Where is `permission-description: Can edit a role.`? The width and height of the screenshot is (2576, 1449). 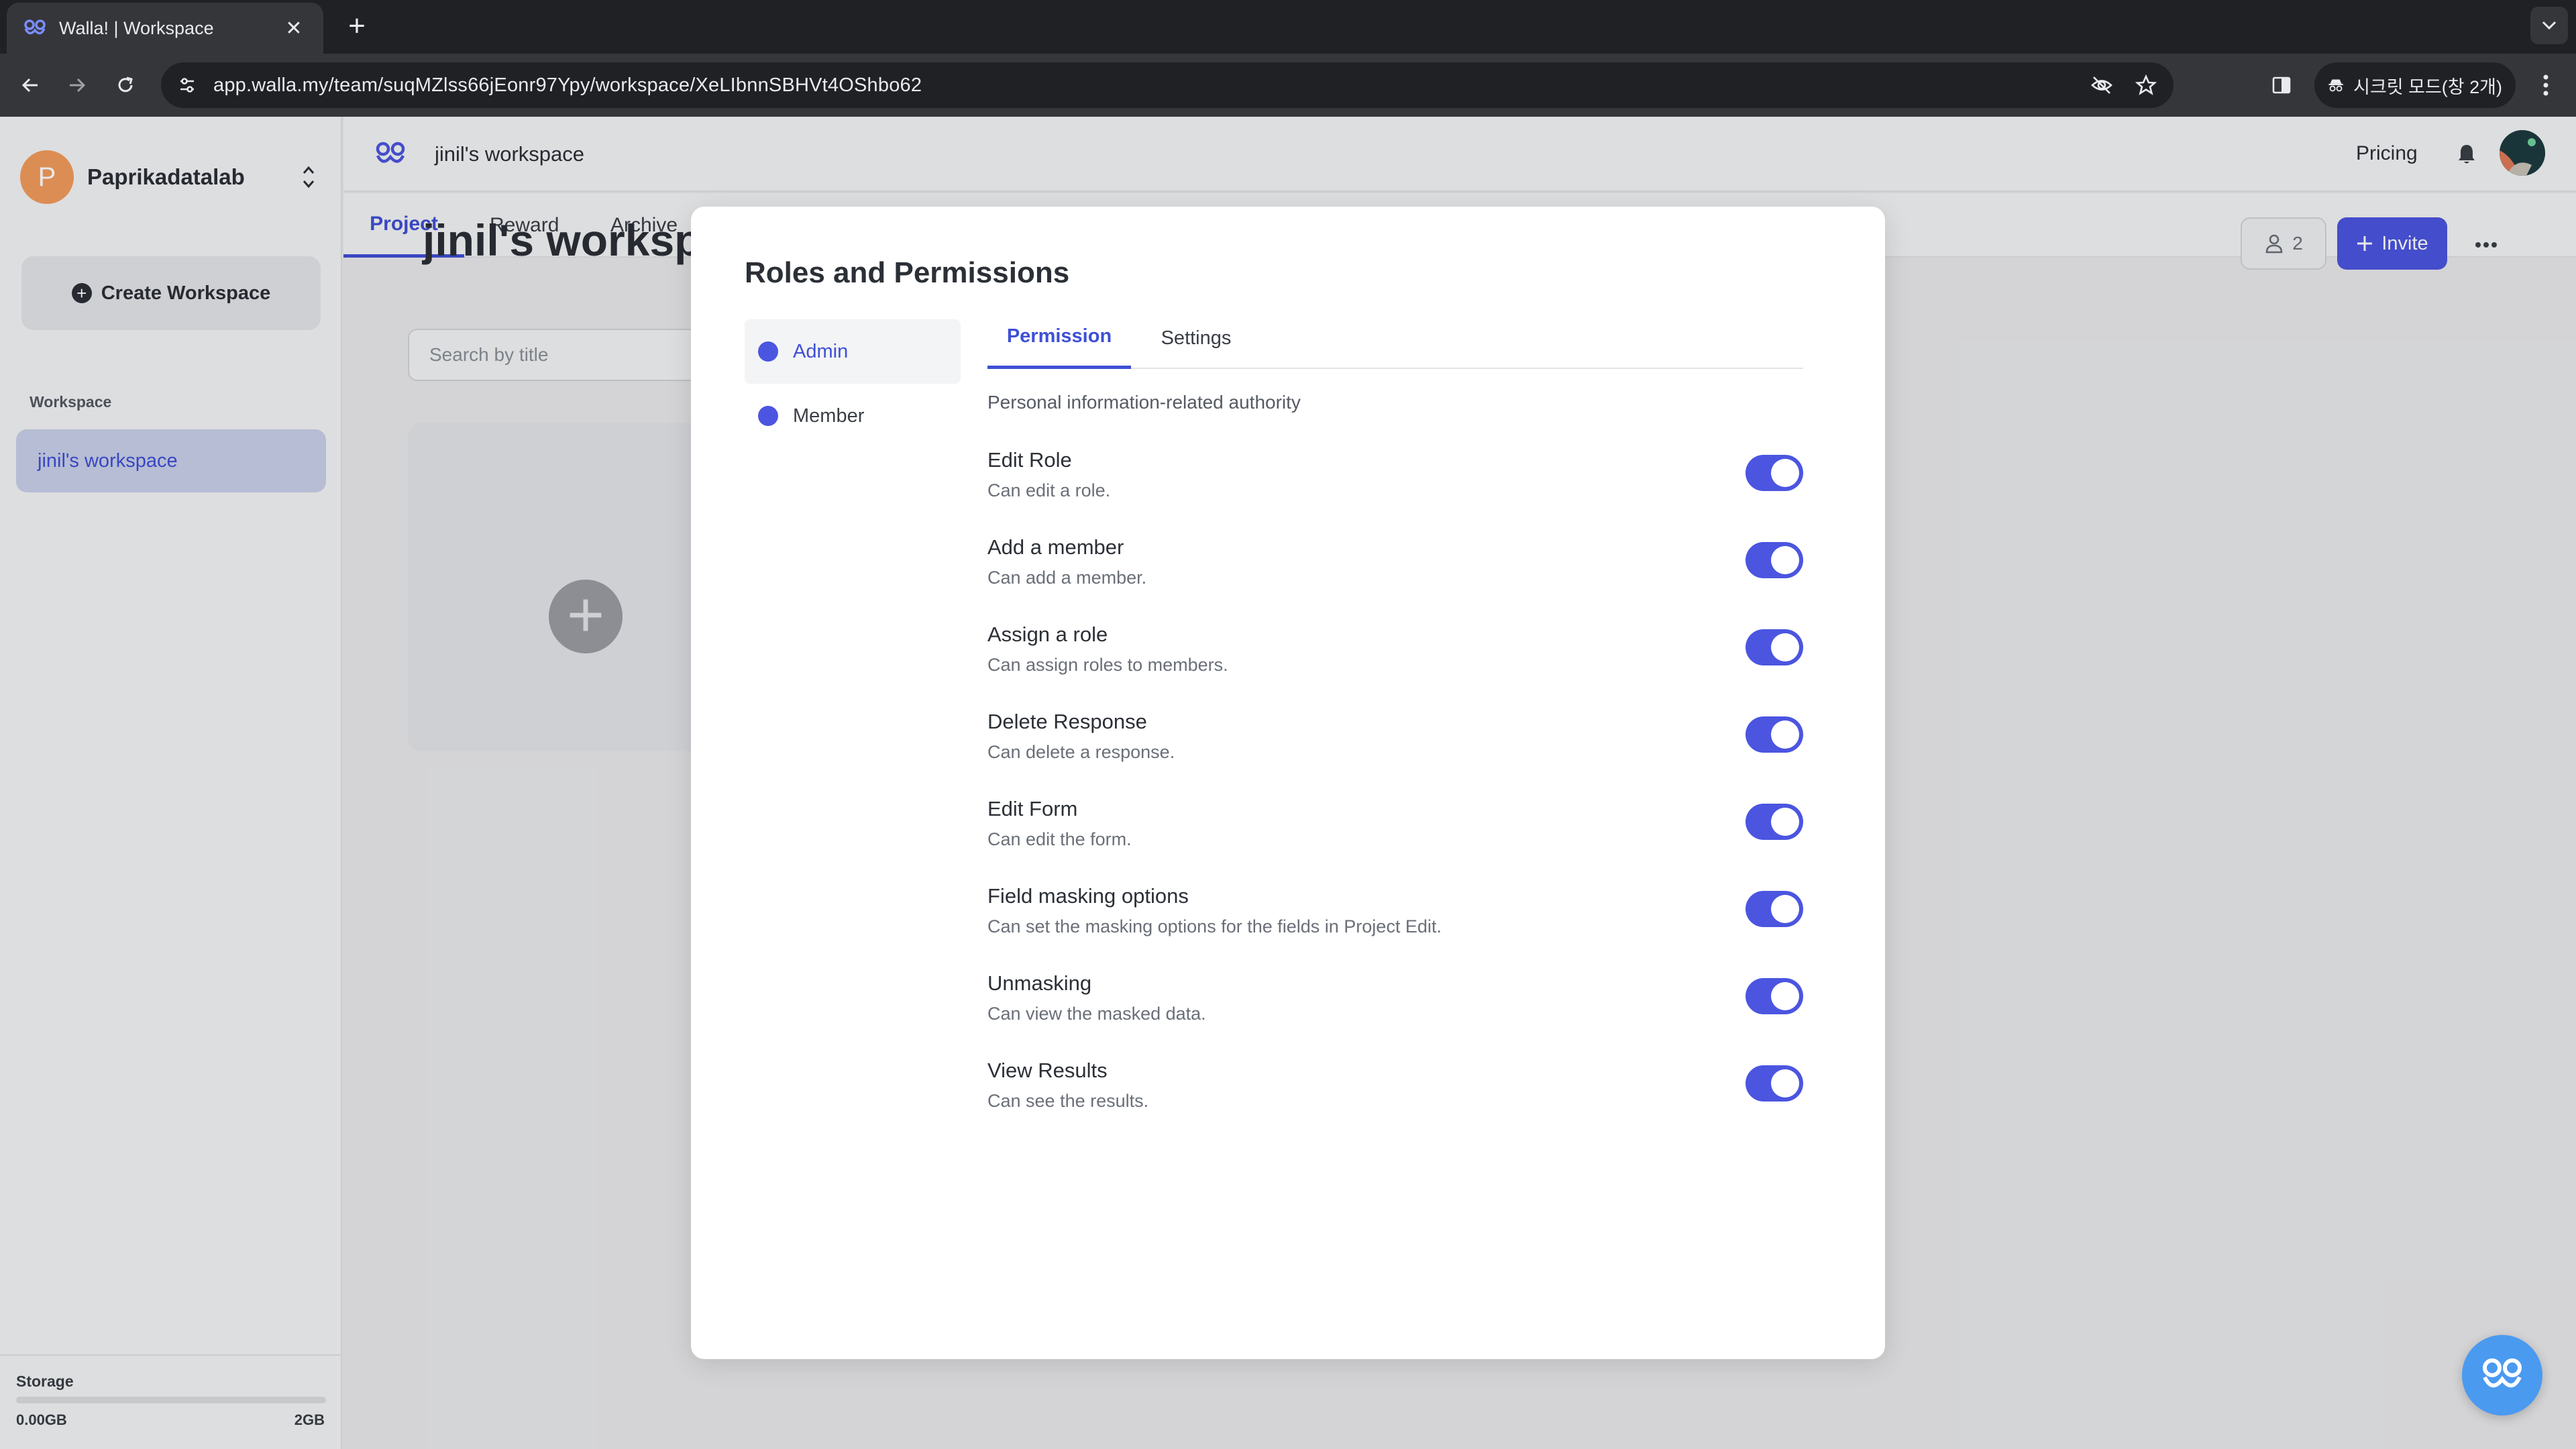 permission-description: Can edit a role. is located at coordinates (1049, 490).